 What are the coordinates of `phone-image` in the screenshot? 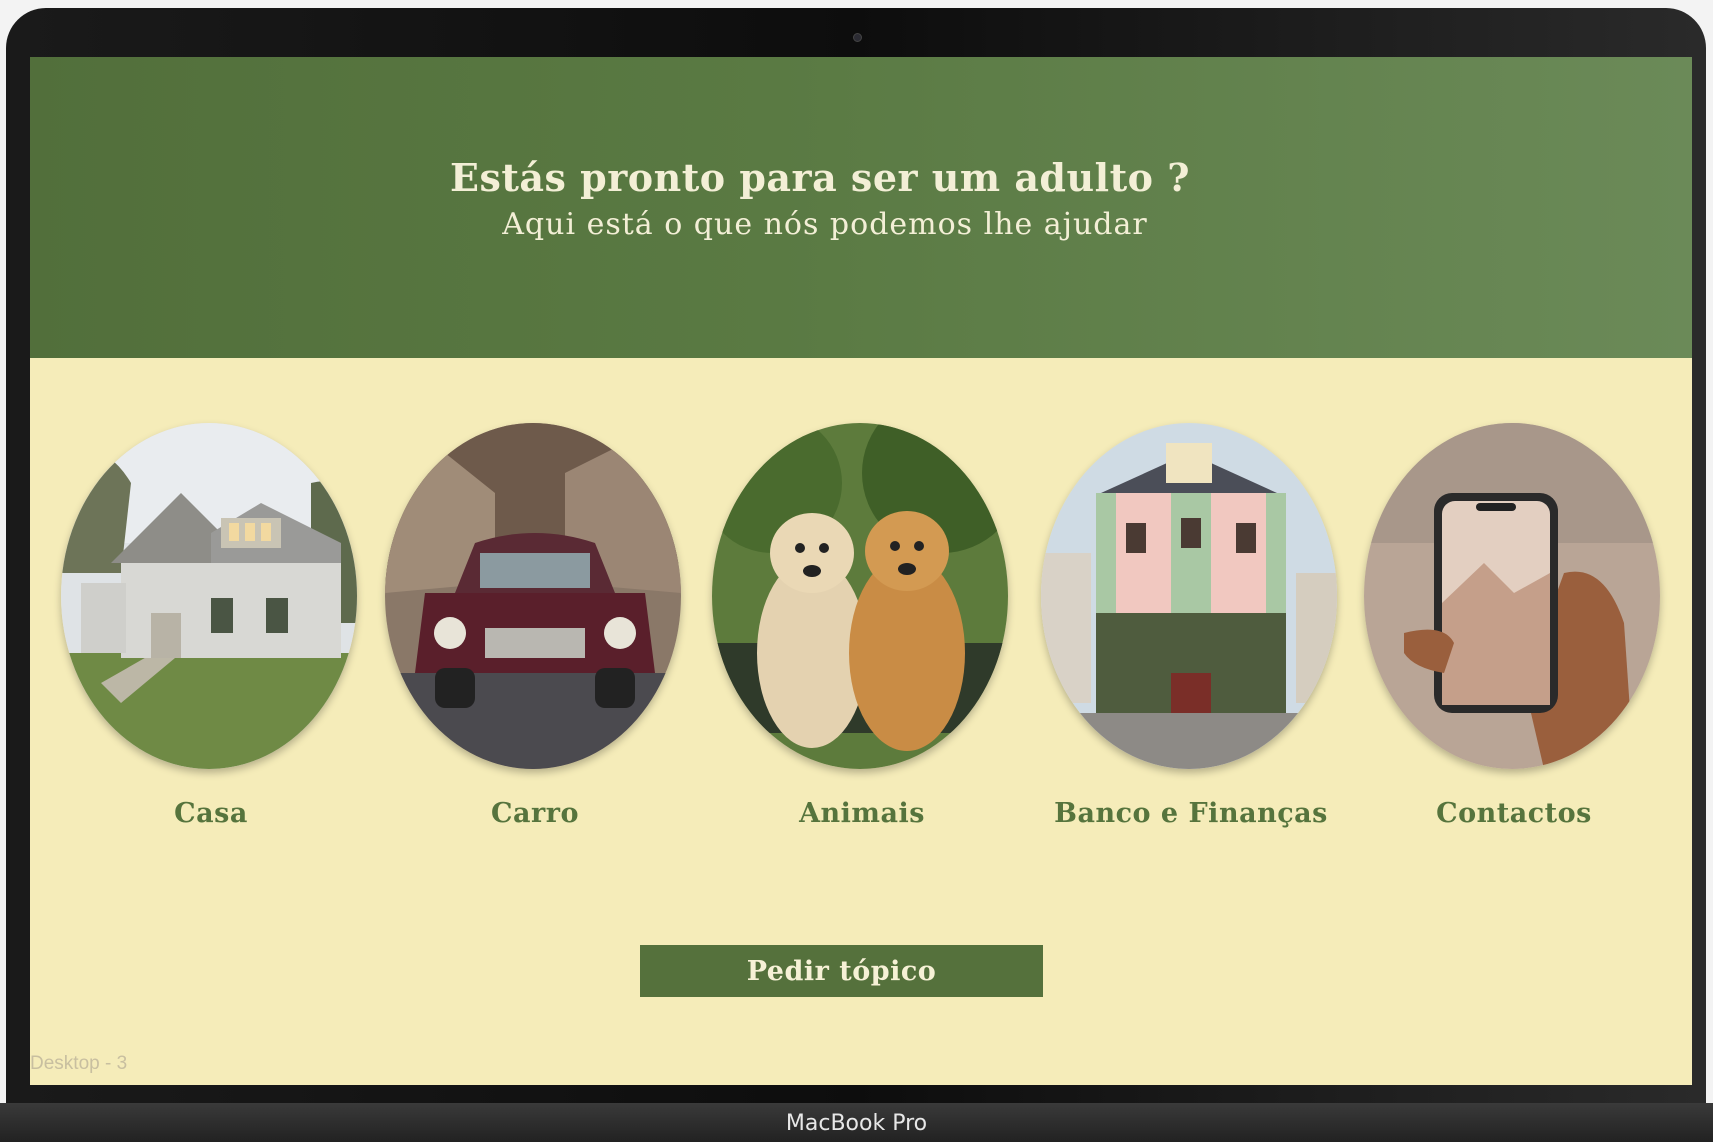 It's located at (1512, 596).